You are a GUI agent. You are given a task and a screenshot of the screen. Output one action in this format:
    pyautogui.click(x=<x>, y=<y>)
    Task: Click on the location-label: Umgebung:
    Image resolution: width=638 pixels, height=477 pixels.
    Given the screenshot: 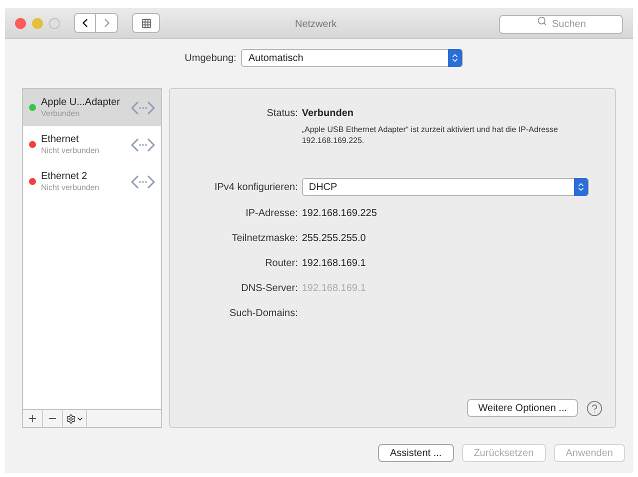 What is the action you would take?
    pyautogui.click(x=210, y=59)
    